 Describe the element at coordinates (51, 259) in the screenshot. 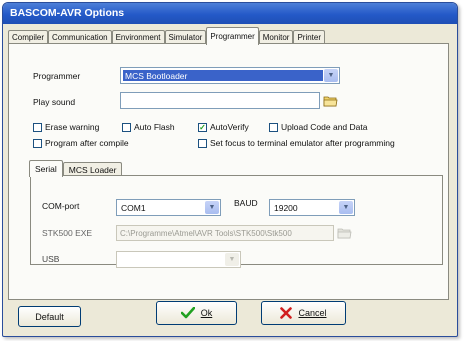

I see `usb-label: USB` at that location.